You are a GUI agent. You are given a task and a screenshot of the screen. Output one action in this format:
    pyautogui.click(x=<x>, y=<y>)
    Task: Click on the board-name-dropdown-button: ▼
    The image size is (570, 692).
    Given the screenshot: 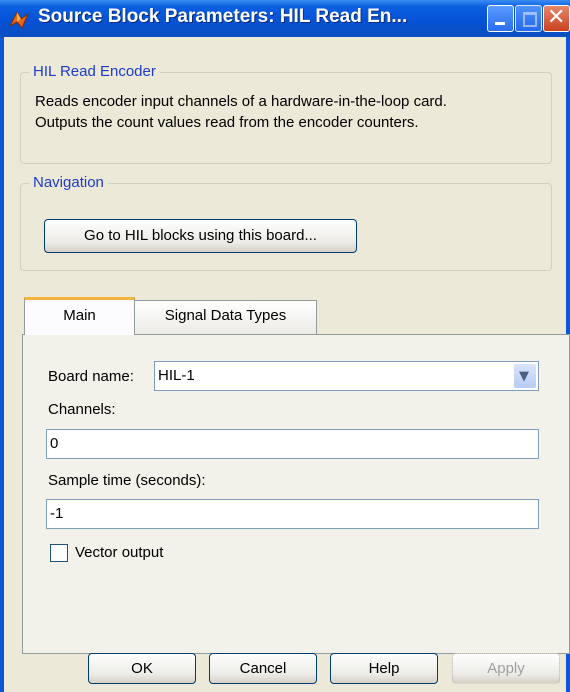 What is the action you would take?
    pyautogui.click(x=525, y=376)
    